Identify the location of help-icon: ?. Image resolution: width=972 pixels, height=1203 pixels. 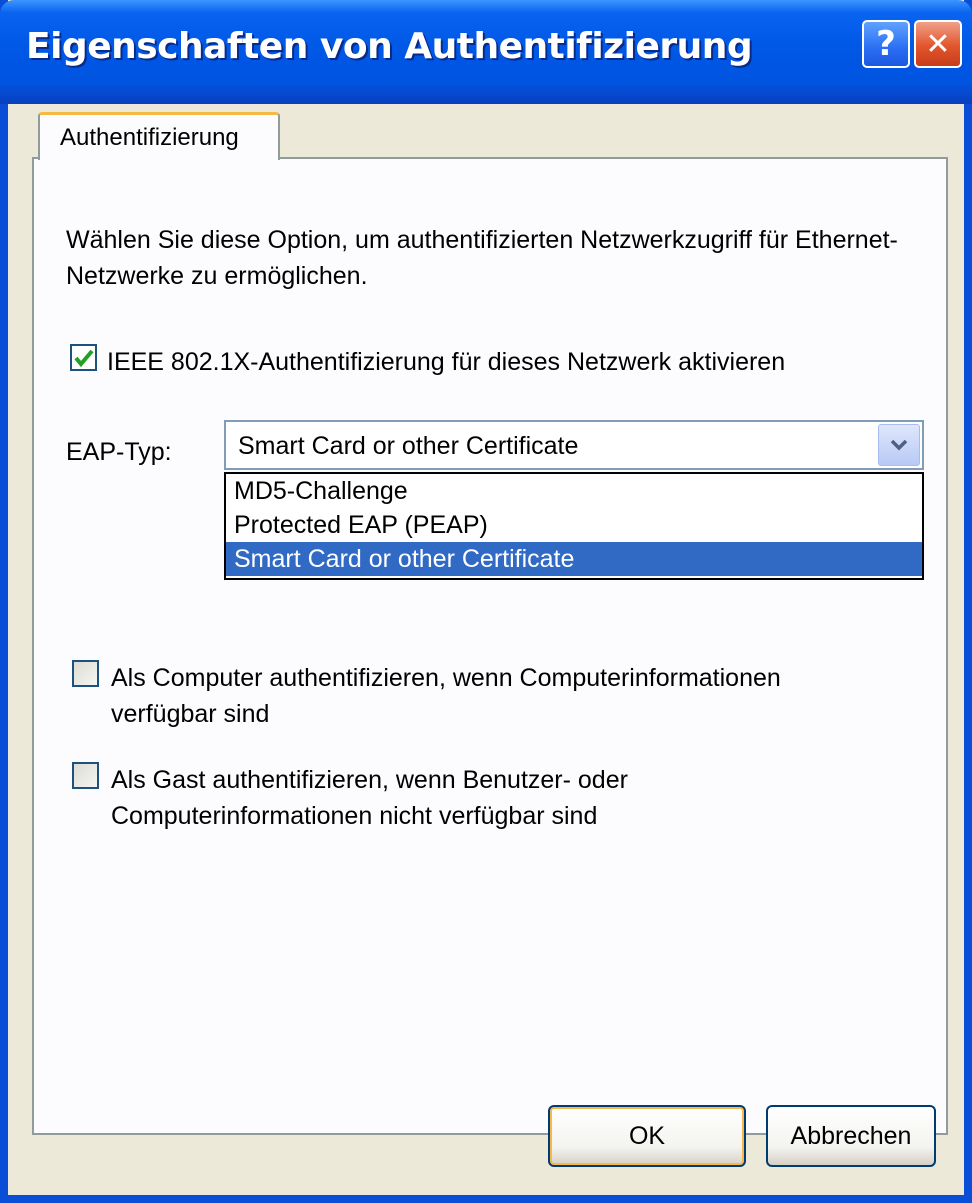
(886, 44).